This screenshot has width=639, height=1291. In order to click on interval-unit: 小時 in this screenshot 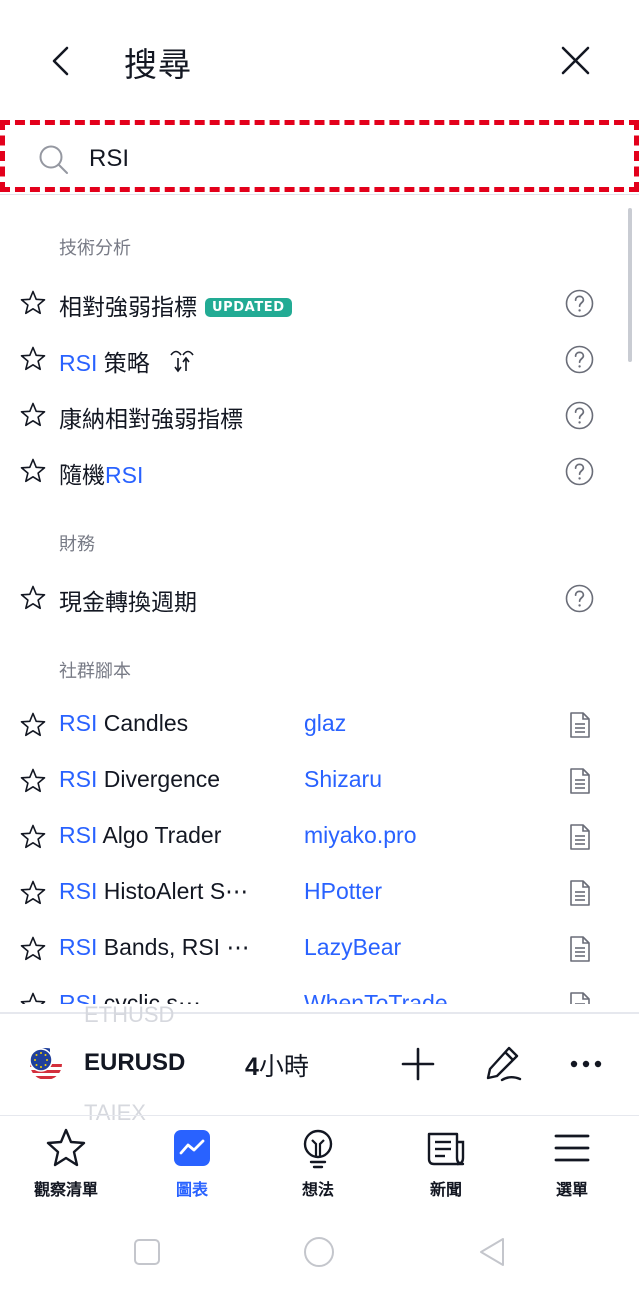, I will do `click(283, 1066)`.